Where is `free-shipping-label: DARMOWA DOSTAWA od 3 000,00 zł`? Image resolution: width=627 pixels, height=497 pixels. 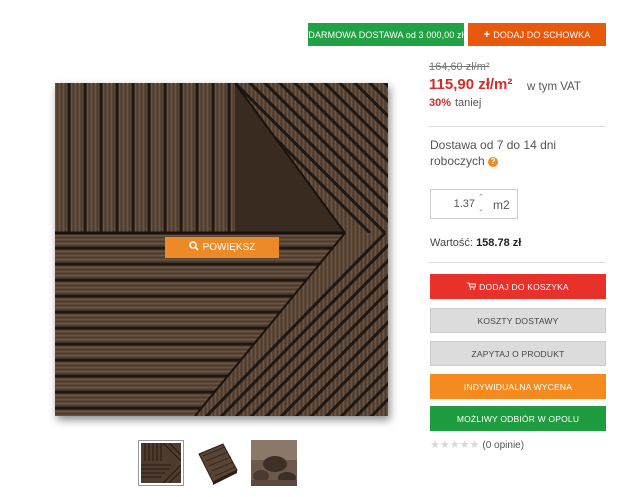 free-shipping-label: DARMOWA DOSTAWA od 3 000,00 zł is located at coordinates (386, 34).